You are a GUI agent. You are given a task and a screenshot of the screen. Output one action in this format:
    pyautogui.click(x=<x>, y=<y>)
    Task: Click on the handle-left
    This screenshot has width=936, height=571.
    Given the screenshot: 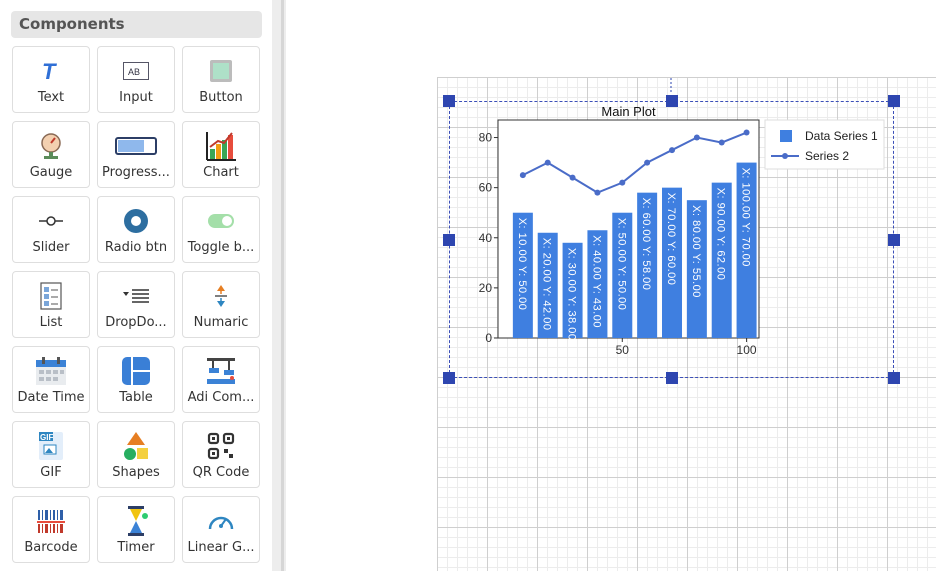 What is the action you would take?
    pyautogui.click(x=449, y=240)
    